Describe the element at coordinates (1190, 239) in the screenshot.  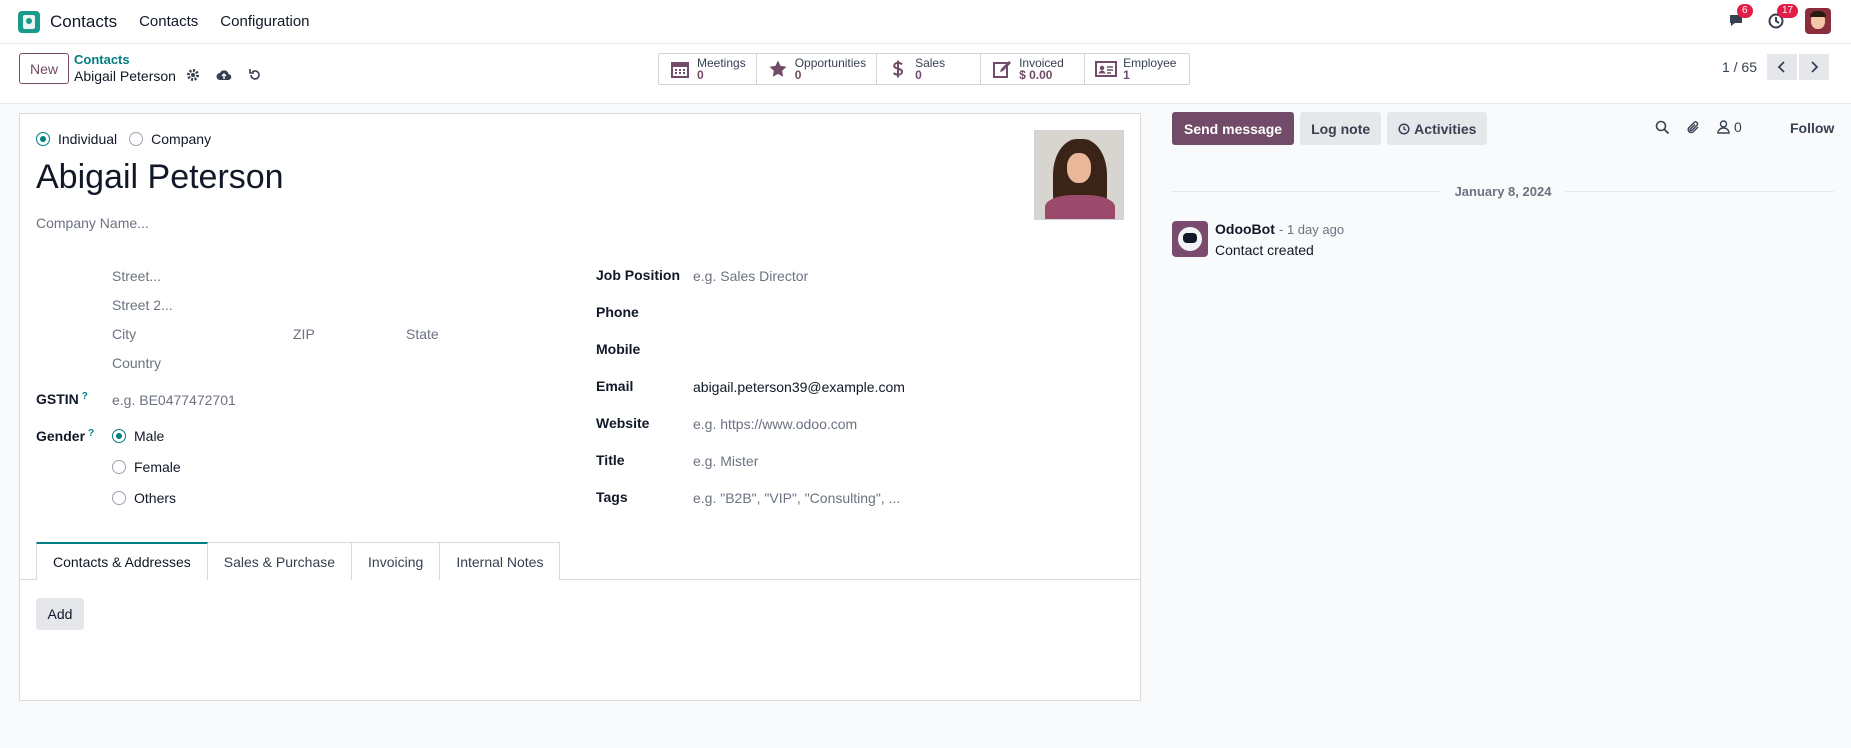
I see `odoobot-avatar` at that location.